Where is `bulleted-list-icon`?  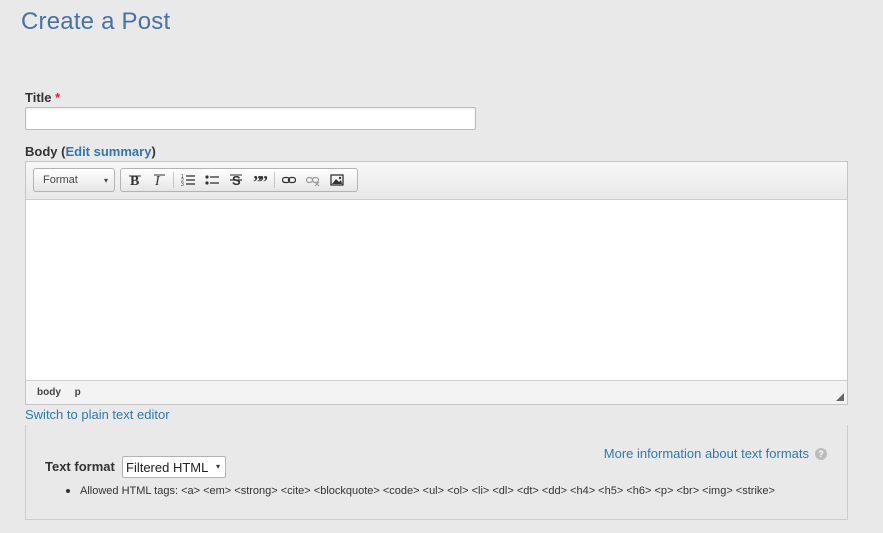 bulleted-list-icon is located at coordinates (212, 180).